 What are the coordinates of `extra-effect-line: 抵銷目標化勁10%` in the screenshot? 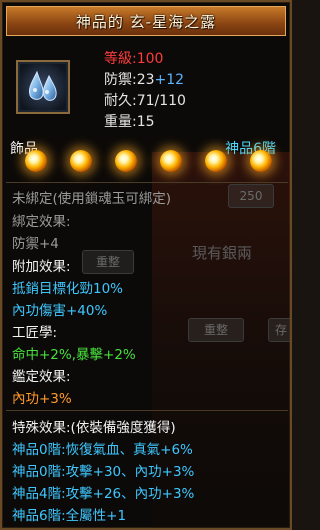 It's located at (68, 289).